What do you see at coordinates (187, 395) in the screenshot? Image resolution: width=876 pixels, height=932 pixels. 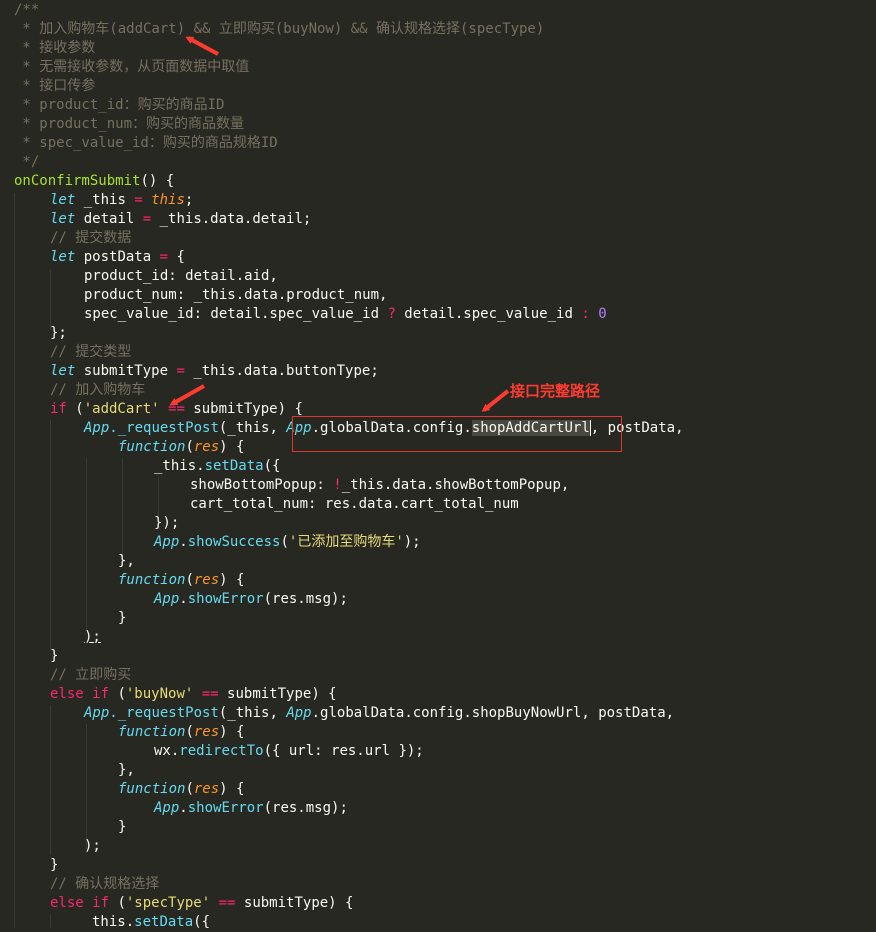 I see `arrow-to-if-addCart` at bounding box center [187, 395].